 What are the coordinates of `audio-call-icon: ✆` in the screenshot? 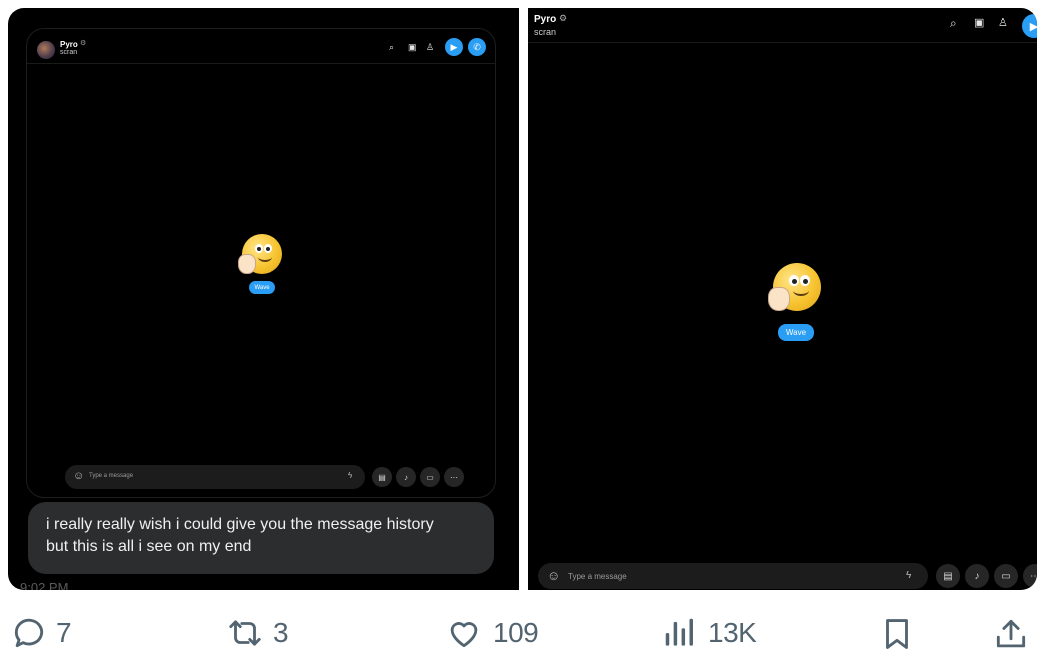 It's located at (477, 46).